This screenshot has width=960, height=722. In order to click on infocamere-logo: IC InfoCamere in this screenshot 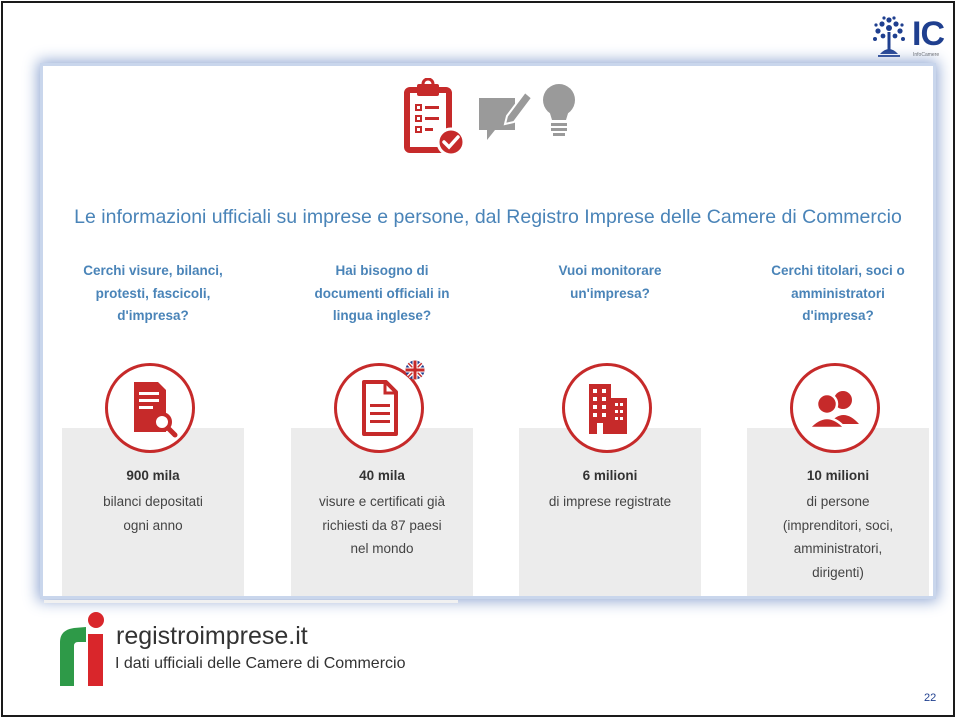, I will do `click(908, 38)`.